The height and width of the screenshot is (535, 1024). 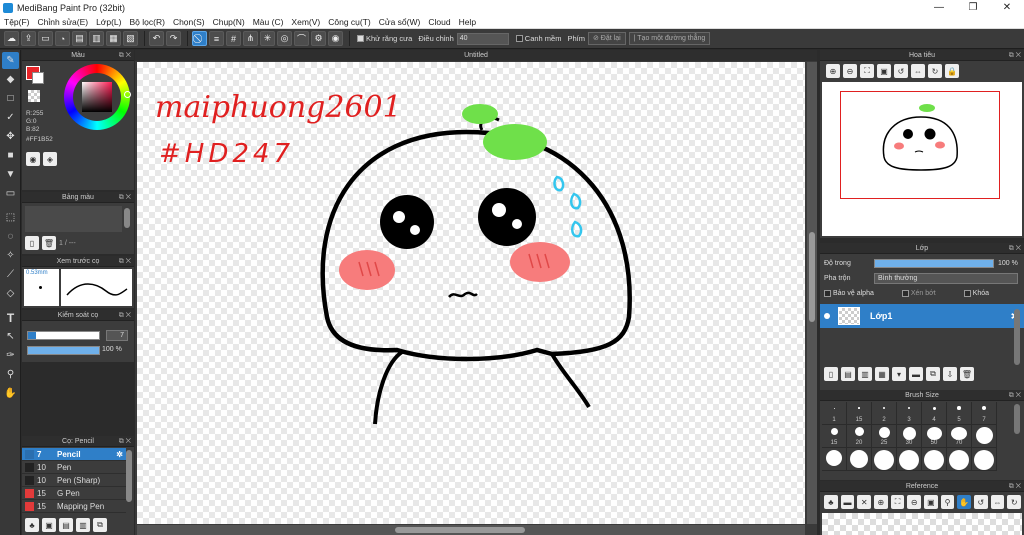 I want to click on delete-palette-icon: 🗑, so click(x=49, y=243).